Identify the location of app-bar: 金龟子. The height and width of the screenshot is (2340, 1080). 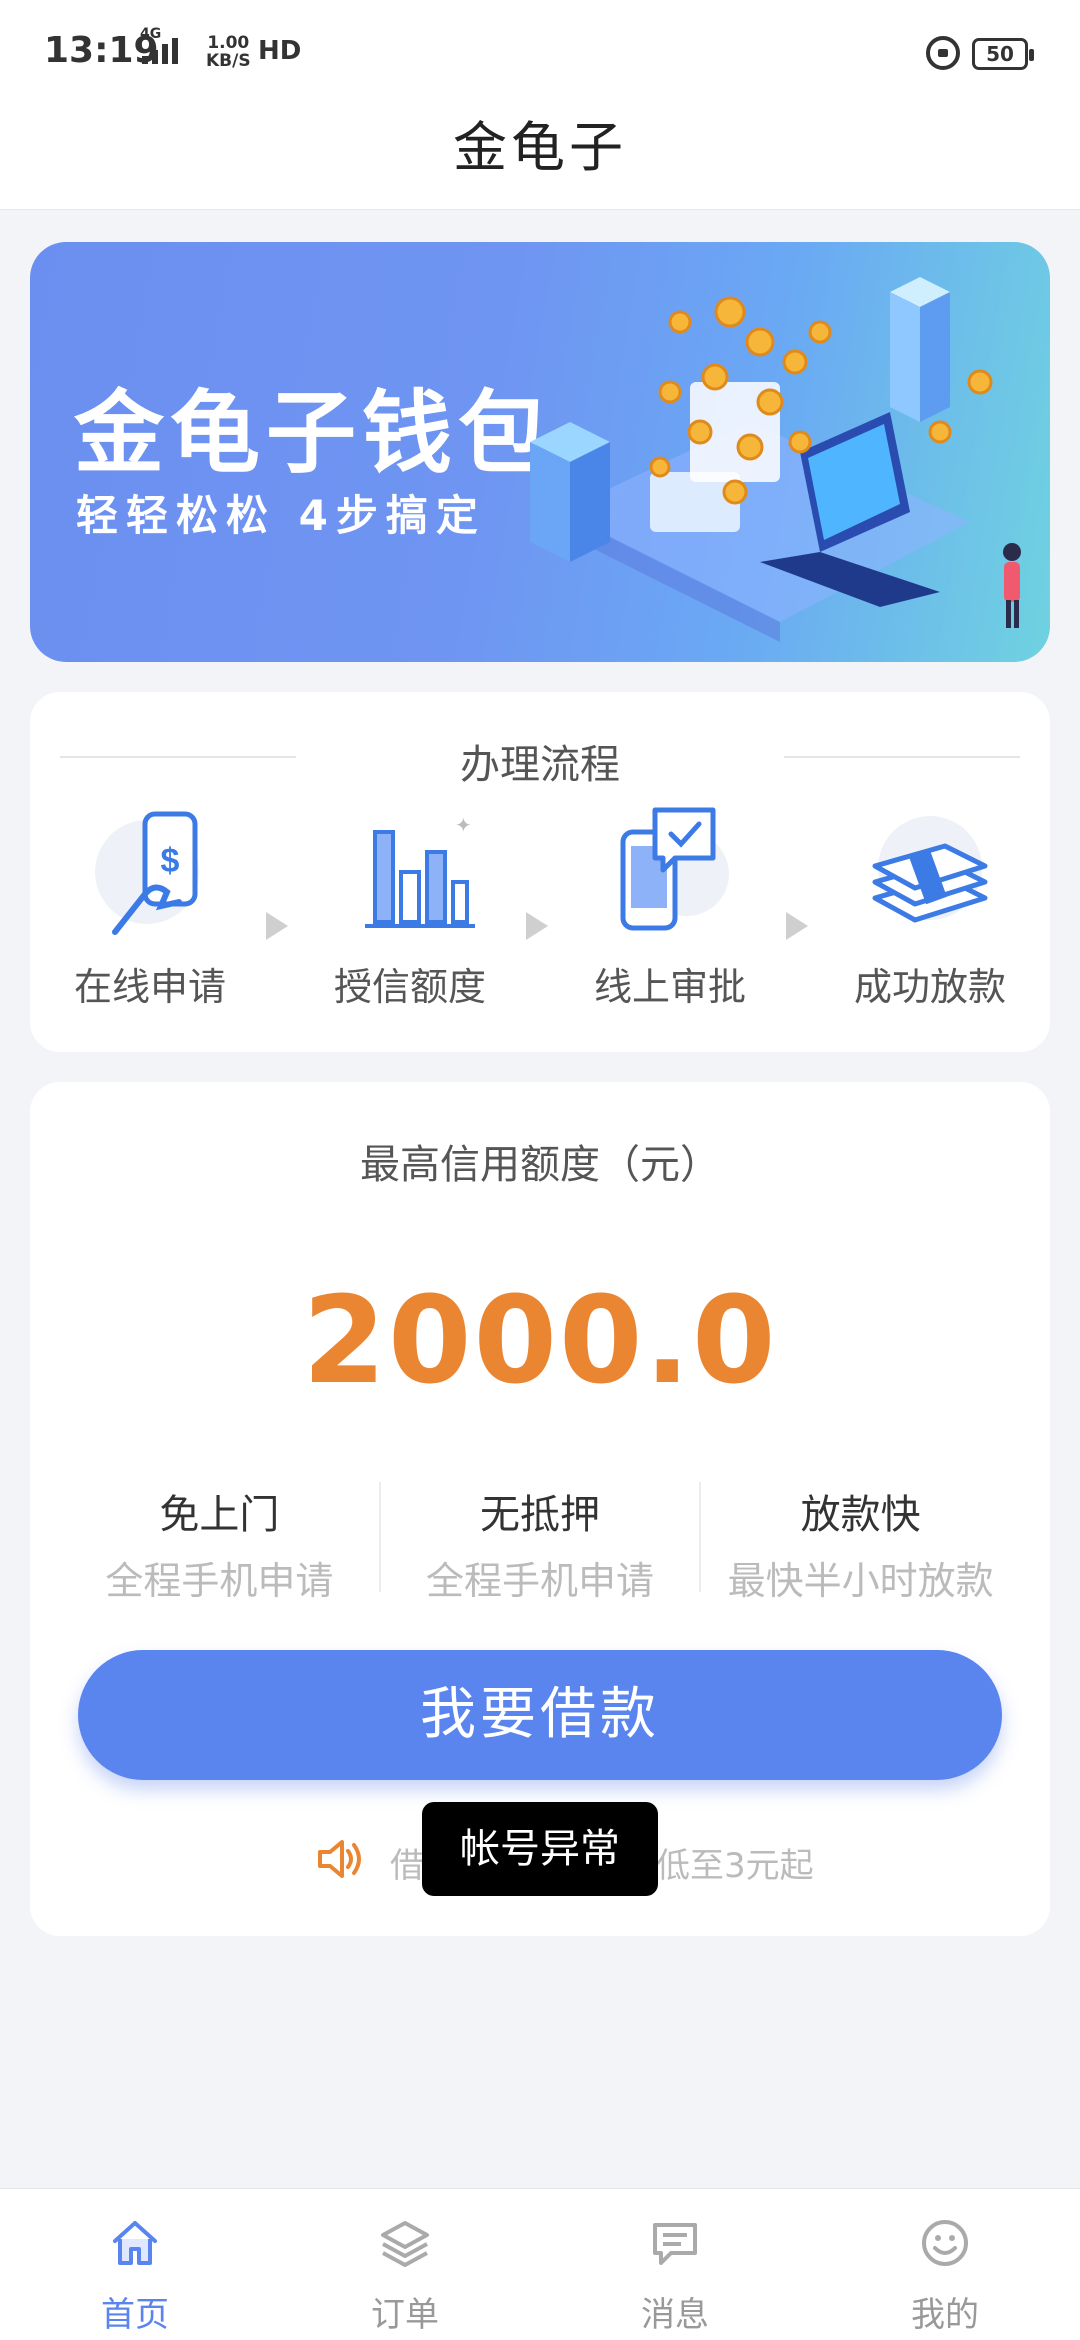
(540, 155).